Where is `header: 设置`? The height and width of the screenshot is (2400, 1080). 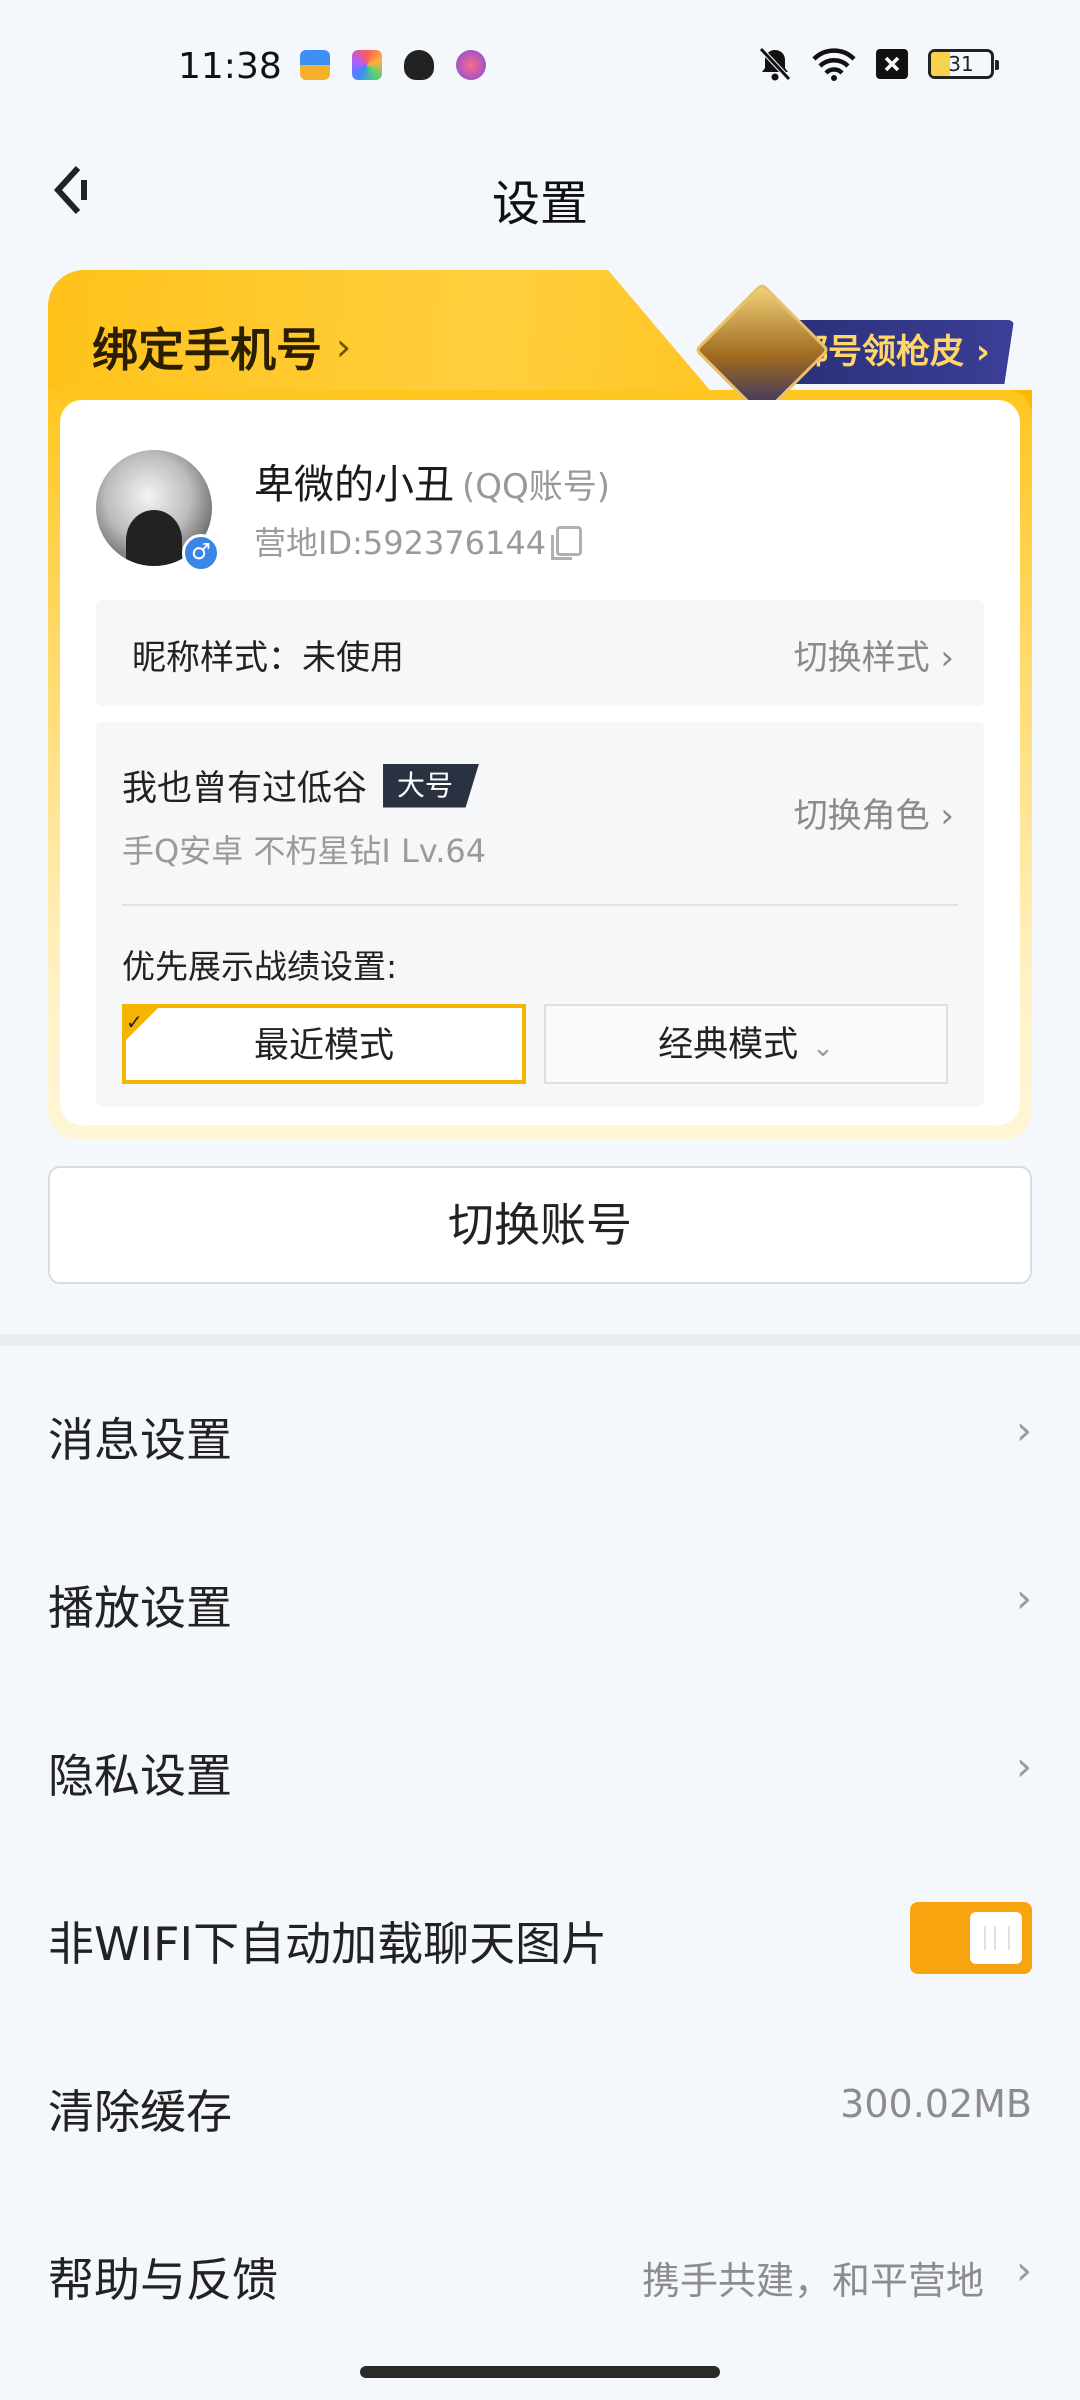
header: 设置 is located at coordinates (540, 190).